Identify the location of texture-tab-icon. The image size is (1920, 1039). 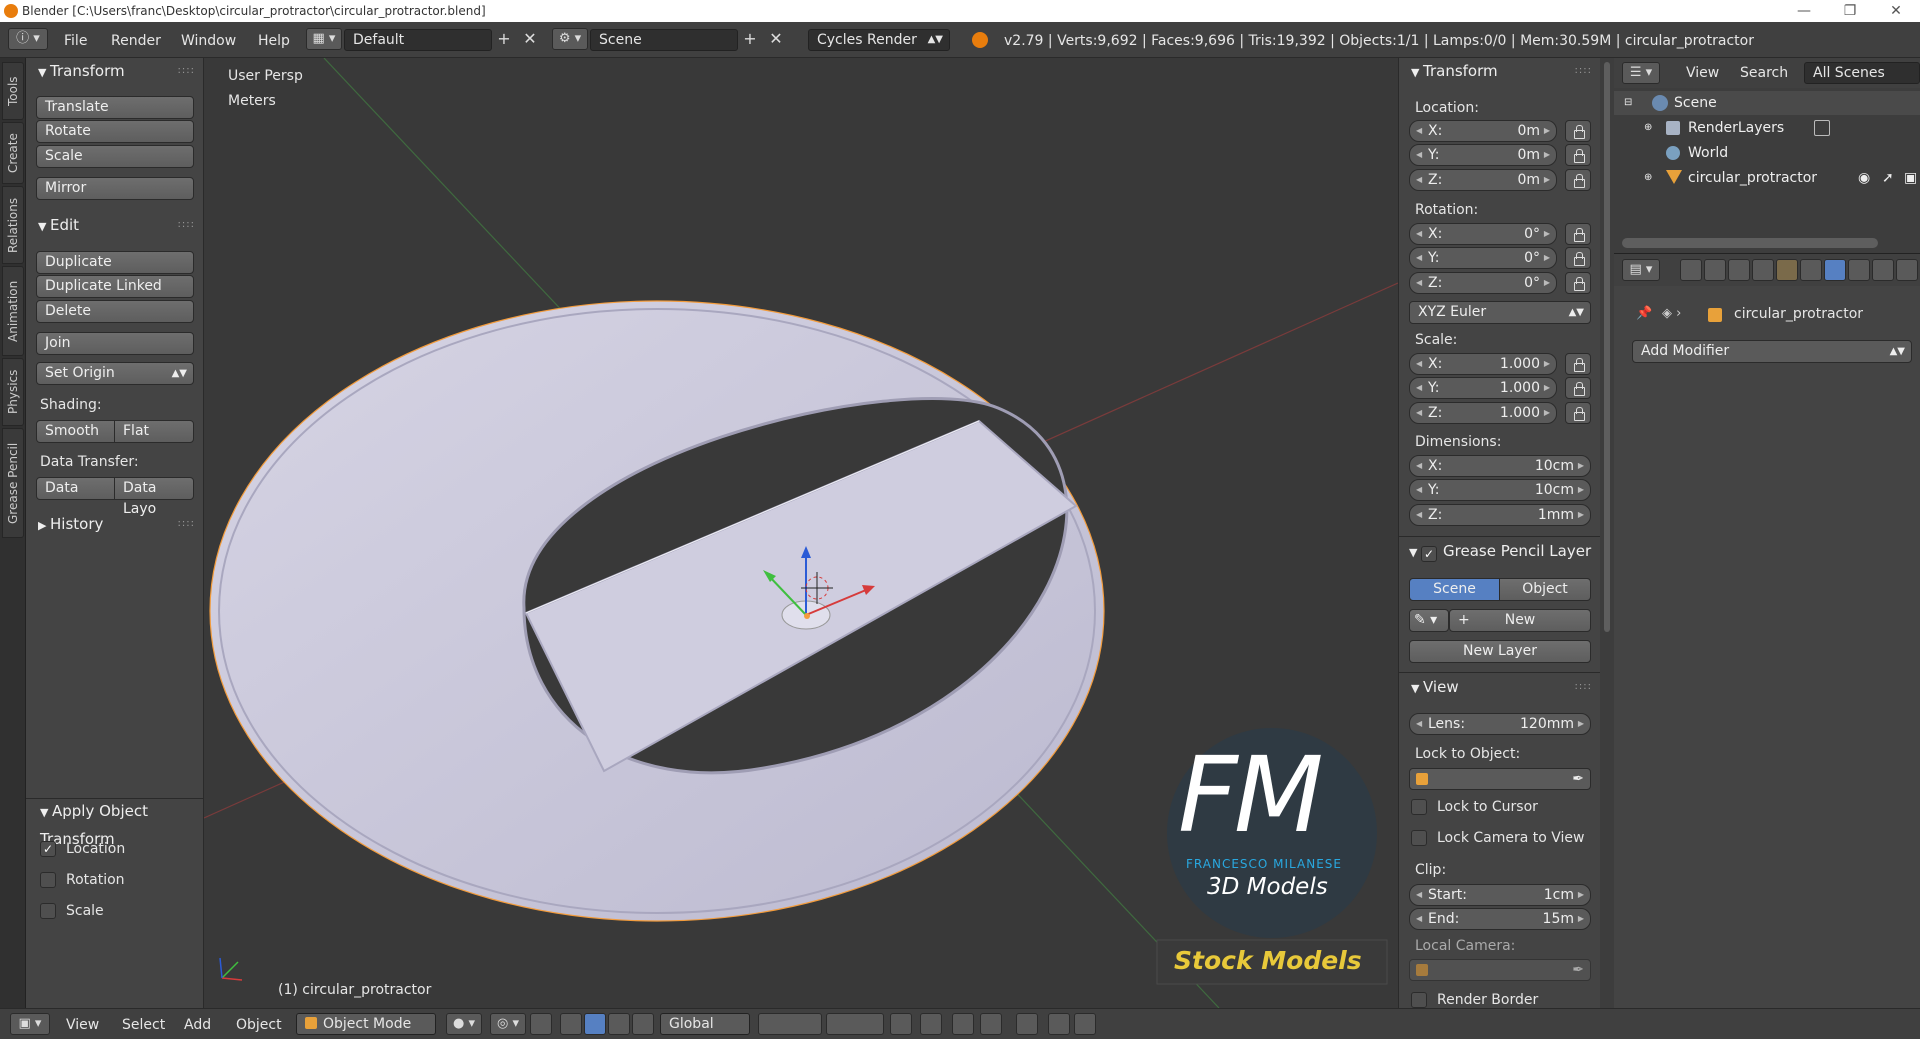
(1907, 270).